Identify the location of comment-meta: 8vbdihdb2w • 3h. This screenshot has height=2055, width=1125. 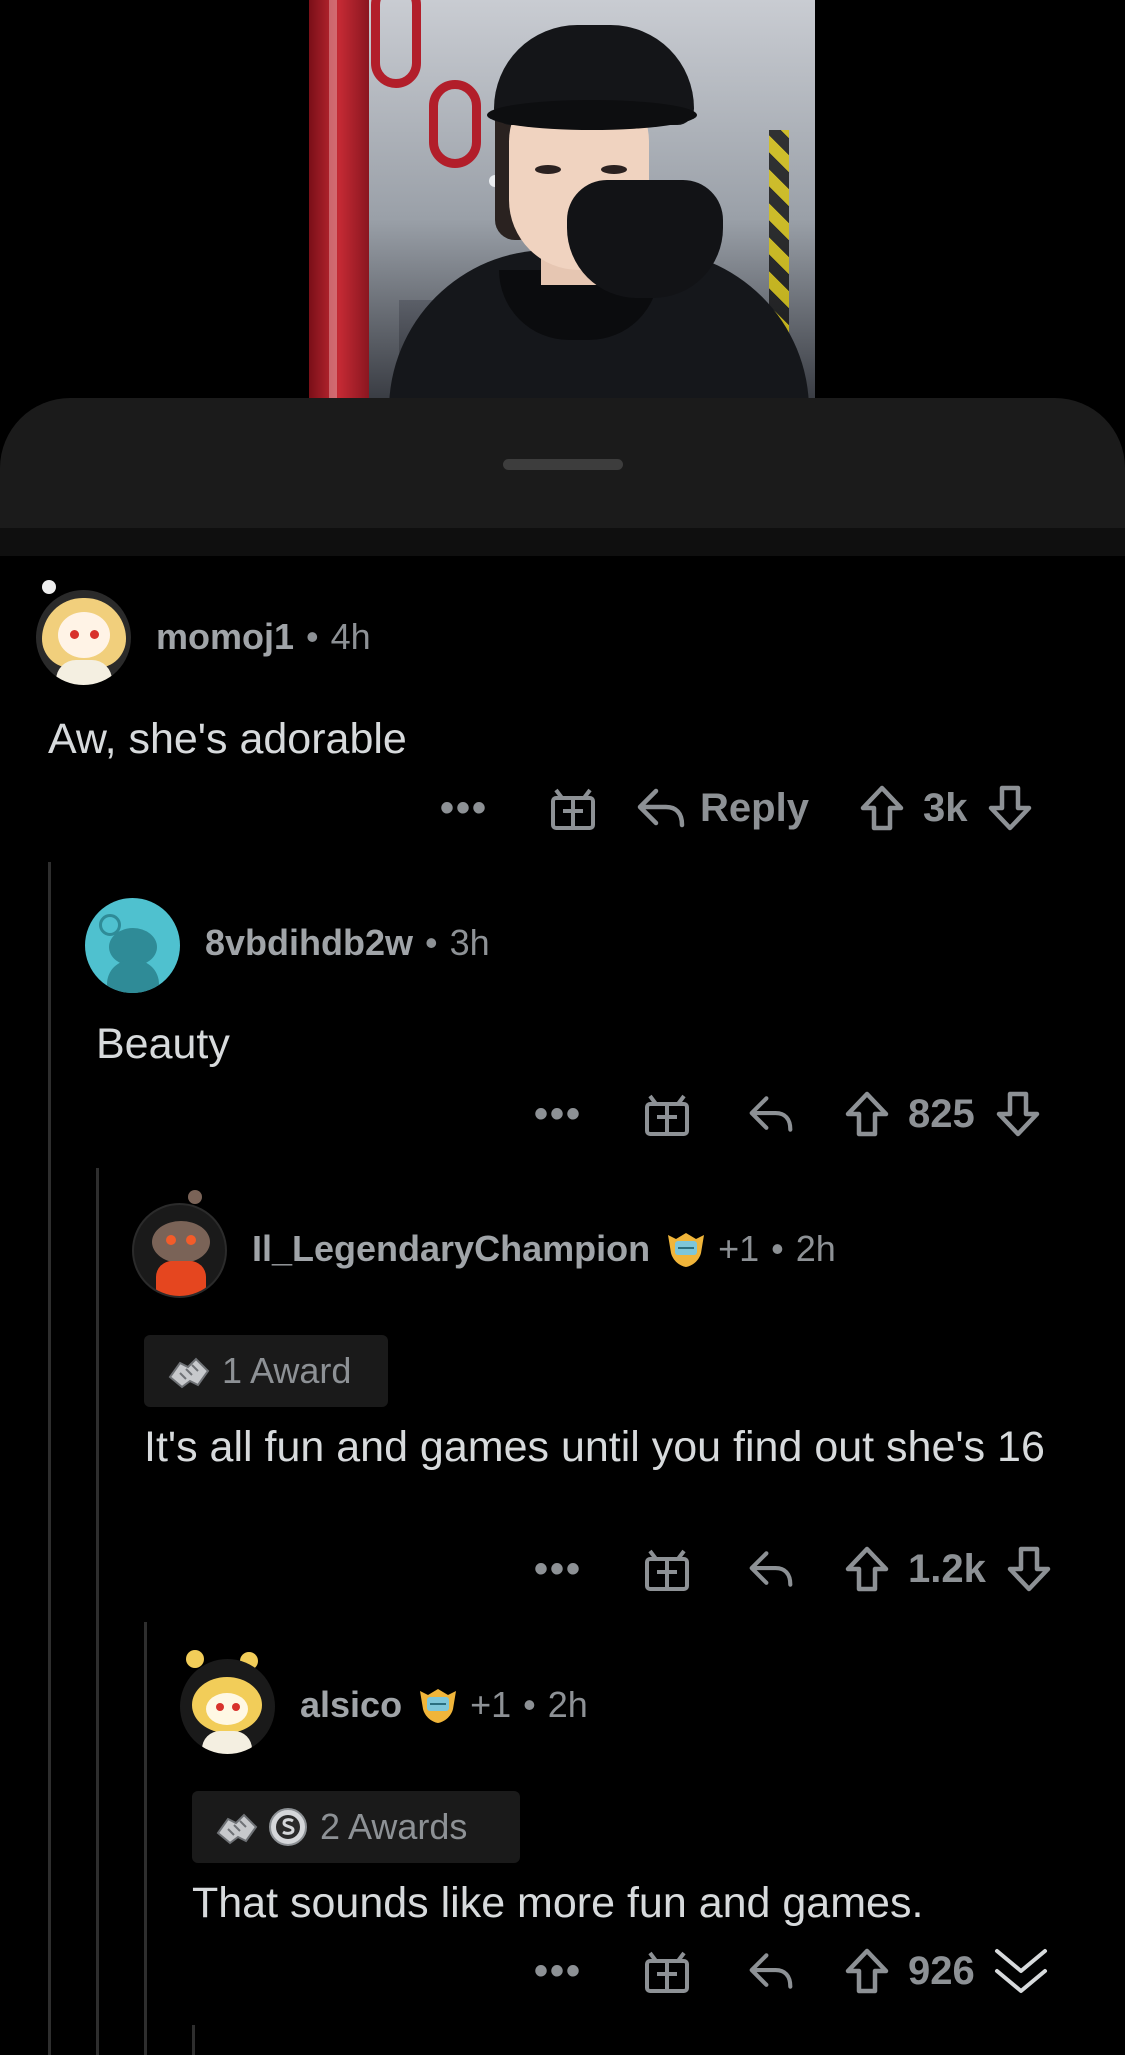
(347, 943).